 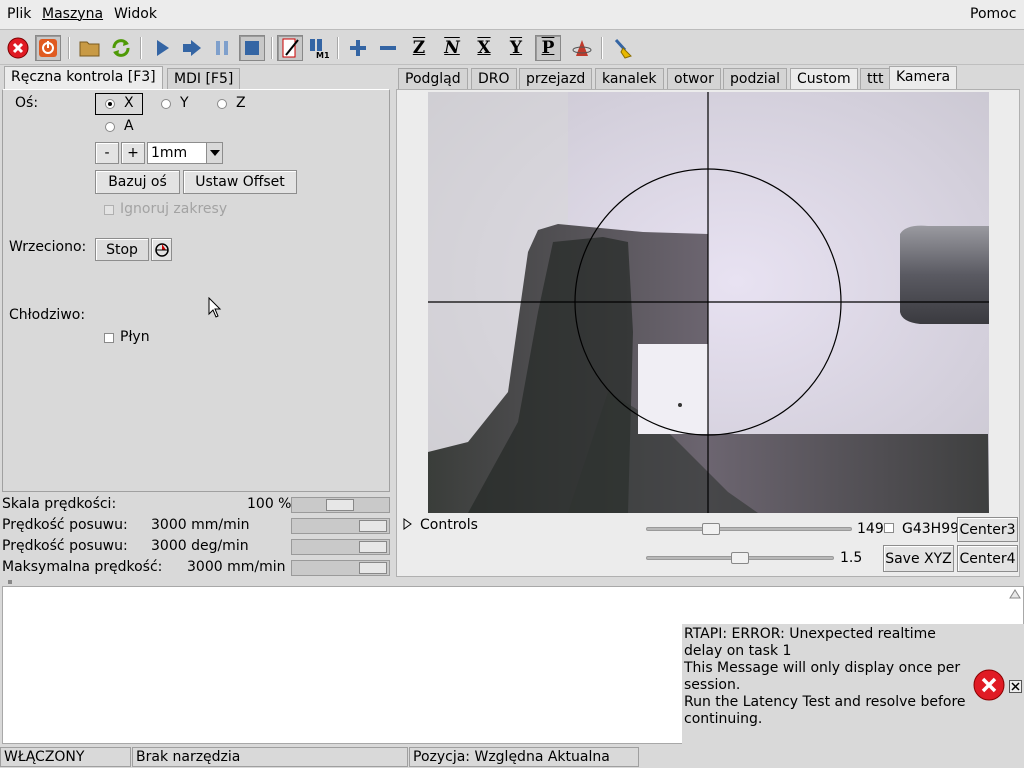 What do you see at coordinates (987, 529) in the screenshot?
I see `center3-button: Center3` at bounding box center [987, 529].